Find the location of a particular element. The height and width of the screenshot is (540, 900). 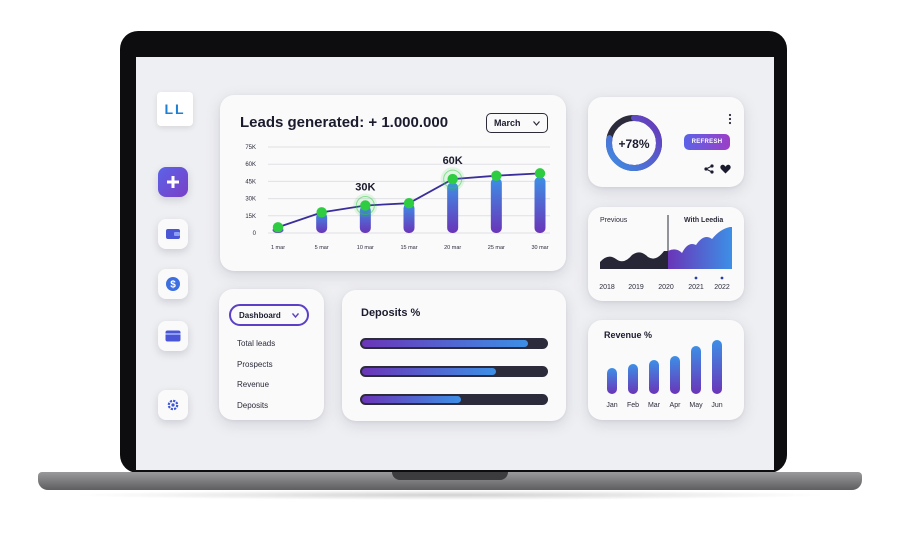

credit-card-icon is located at coordinates (173, 336).